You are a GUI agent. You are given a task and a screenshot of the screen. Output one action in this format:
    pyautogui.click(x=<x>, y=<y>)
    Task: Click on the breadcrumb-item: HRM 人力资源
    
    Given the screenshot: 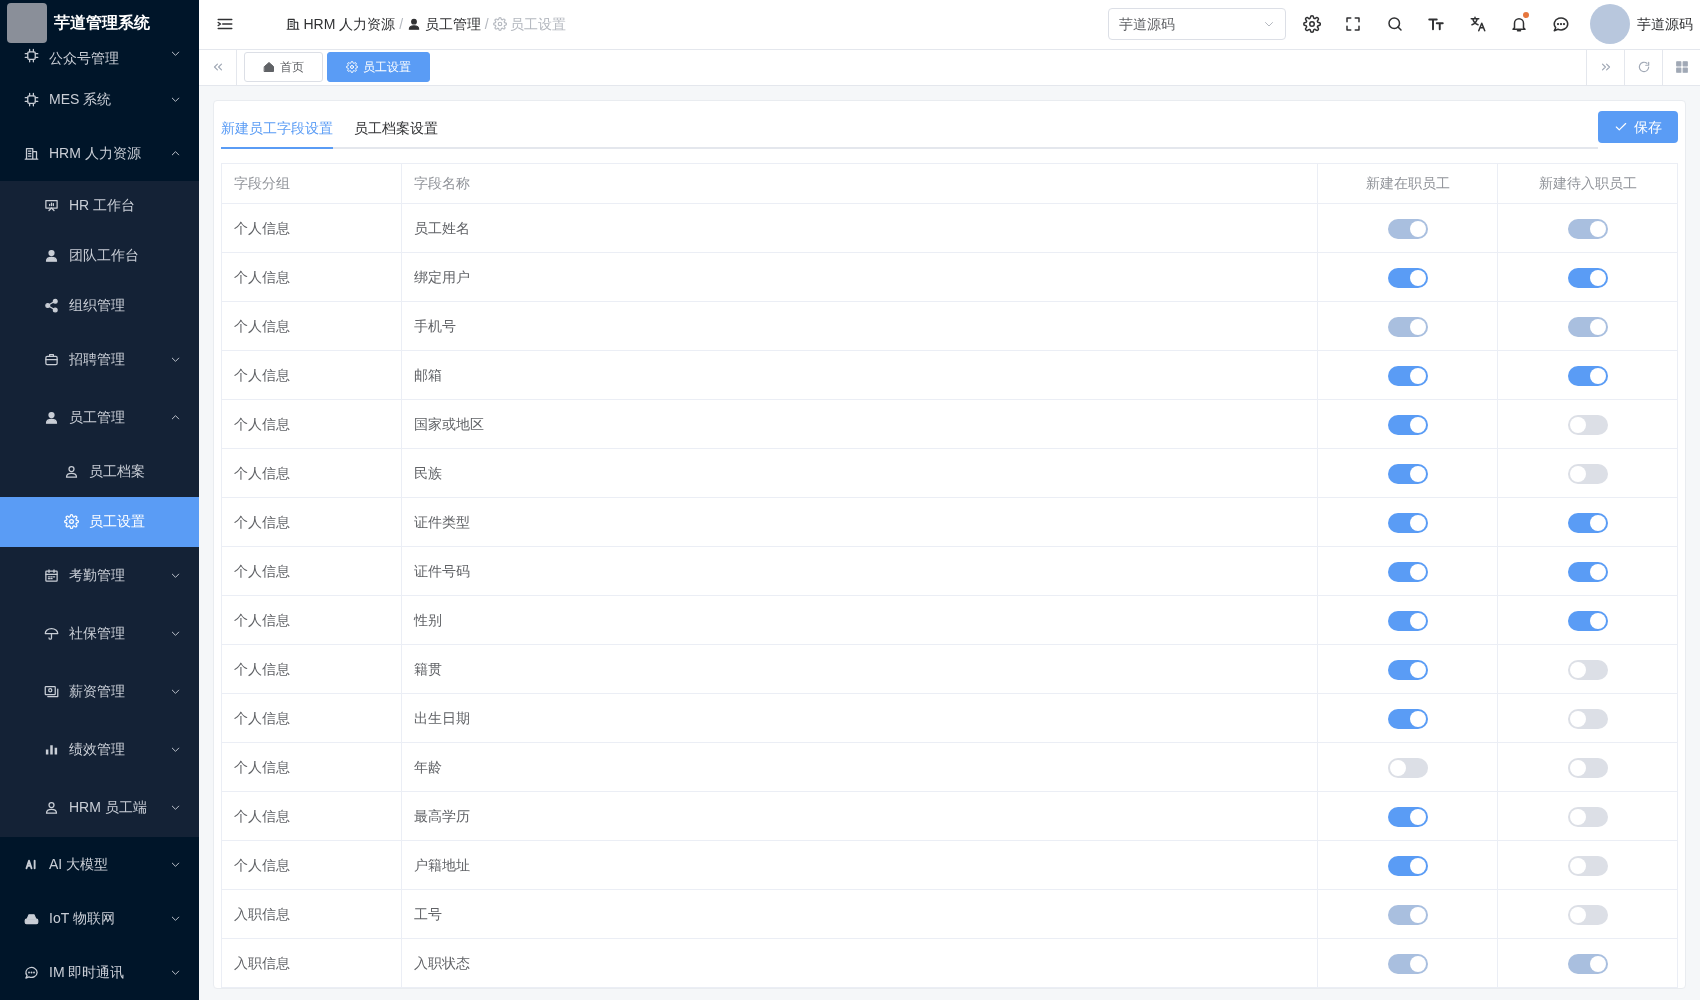 What is the action you would take?
    pyautogui.click(x=341, y=24)
    